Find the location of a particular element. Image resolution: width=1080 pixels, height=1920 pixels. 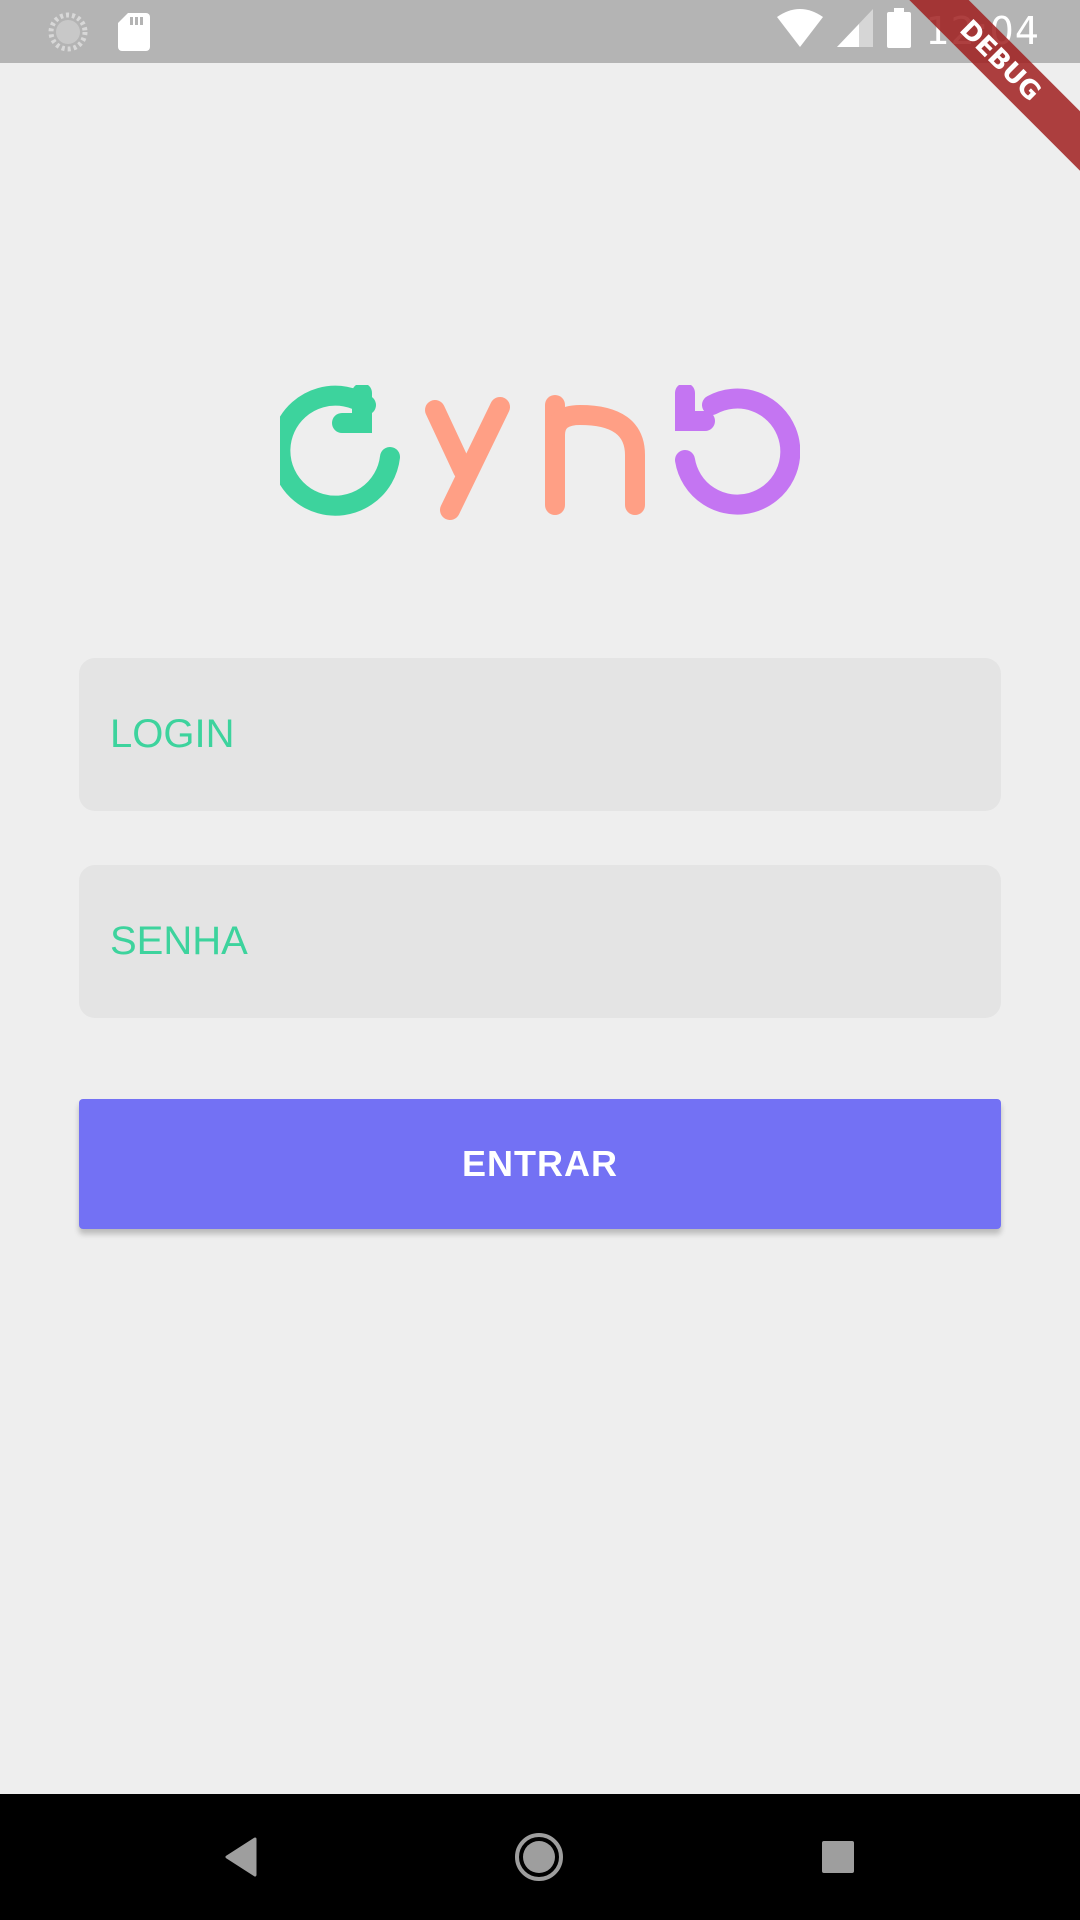

logo-letter-o is located at coordinates (738, 449).